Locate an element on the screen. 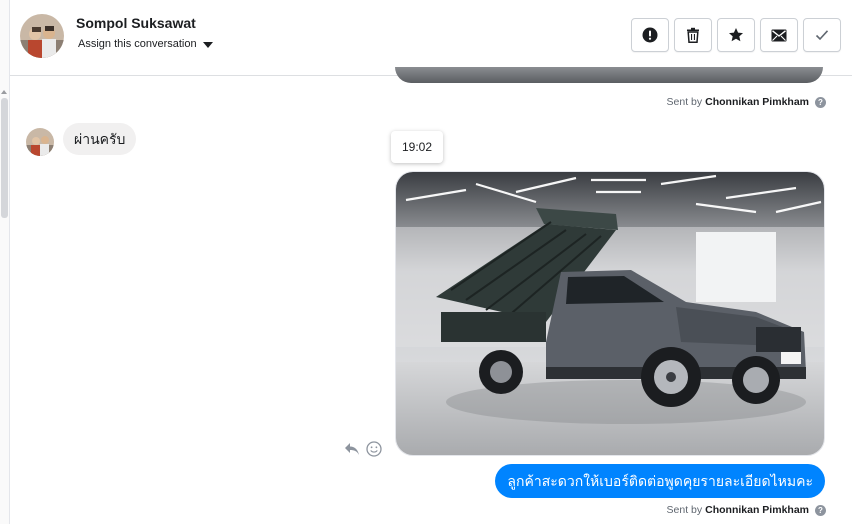 Image resolution: width=852 pixels, height=524 pixels. conversation-actions is located at coordinates (736, 35).